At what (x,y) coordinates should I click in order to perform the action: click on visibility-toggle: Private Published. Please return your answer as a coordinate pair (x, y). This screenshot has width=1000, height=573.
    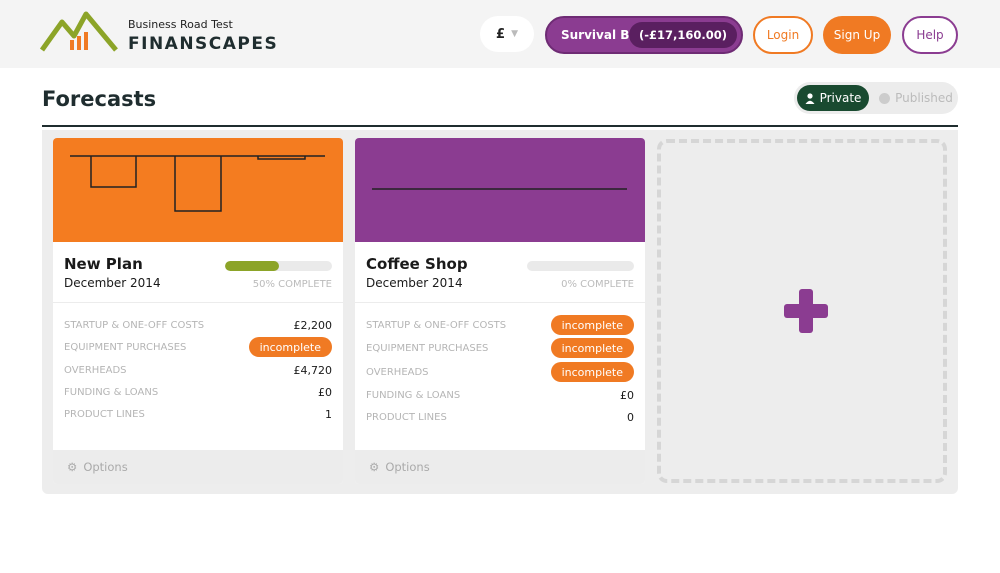
    Looking at the image, I should click on (876, 98).